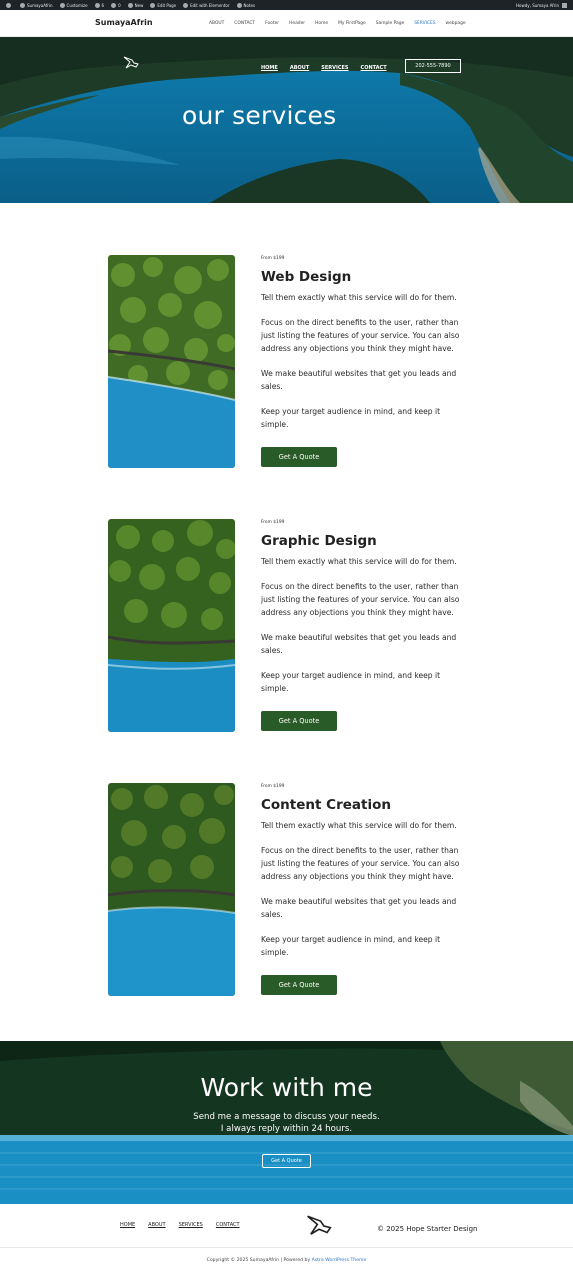  What do you see at coordinates (286, 1161) in the screenshot?
I see `work-quote-button: Get A Quote` at bounding box center [286, 1161].